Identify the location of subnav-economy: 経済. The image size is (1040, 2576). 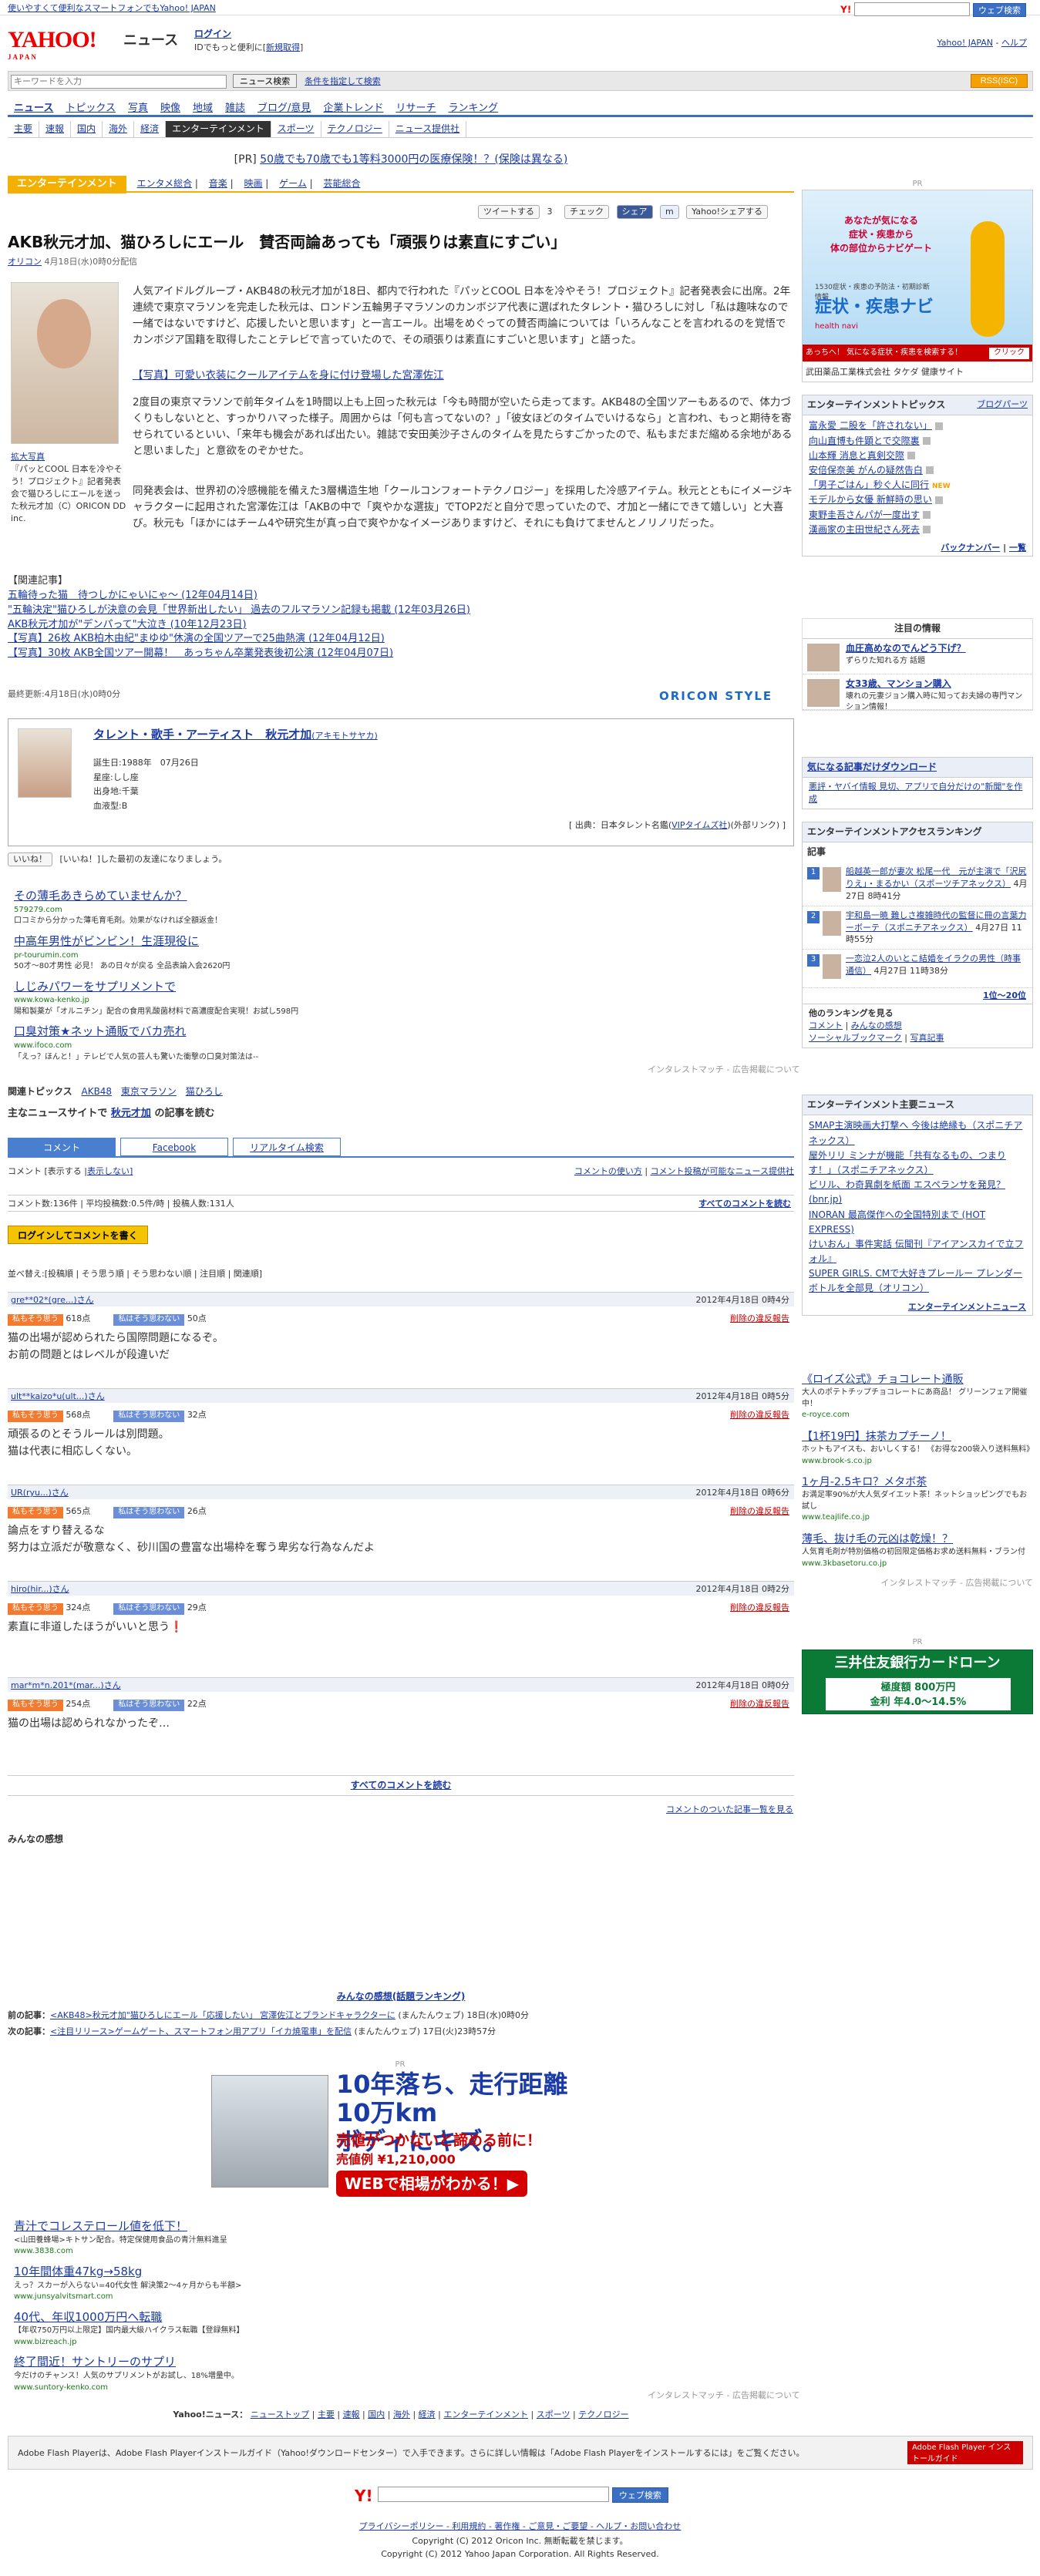
(150, 129).